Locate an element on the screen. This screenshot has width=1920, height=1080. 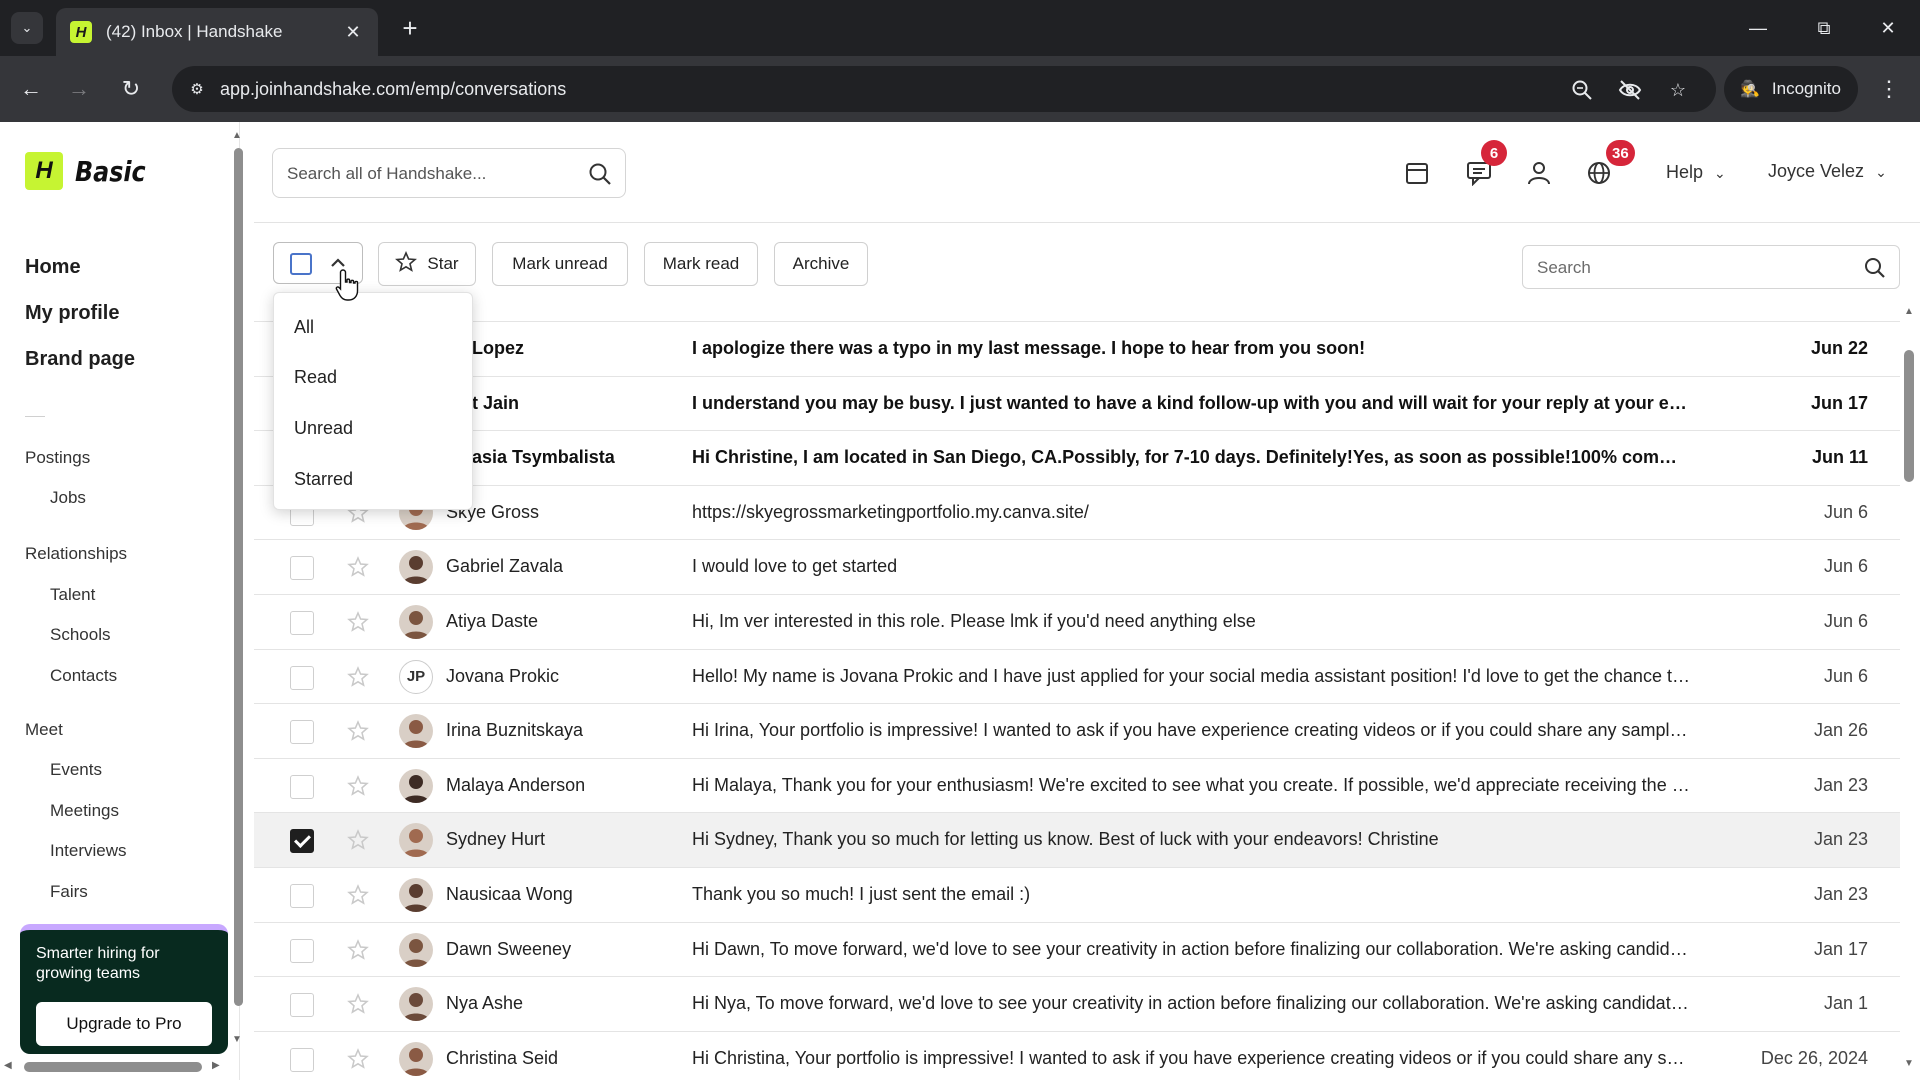
horizontal-scroll-thumb is located at coordinates (113, 1067).